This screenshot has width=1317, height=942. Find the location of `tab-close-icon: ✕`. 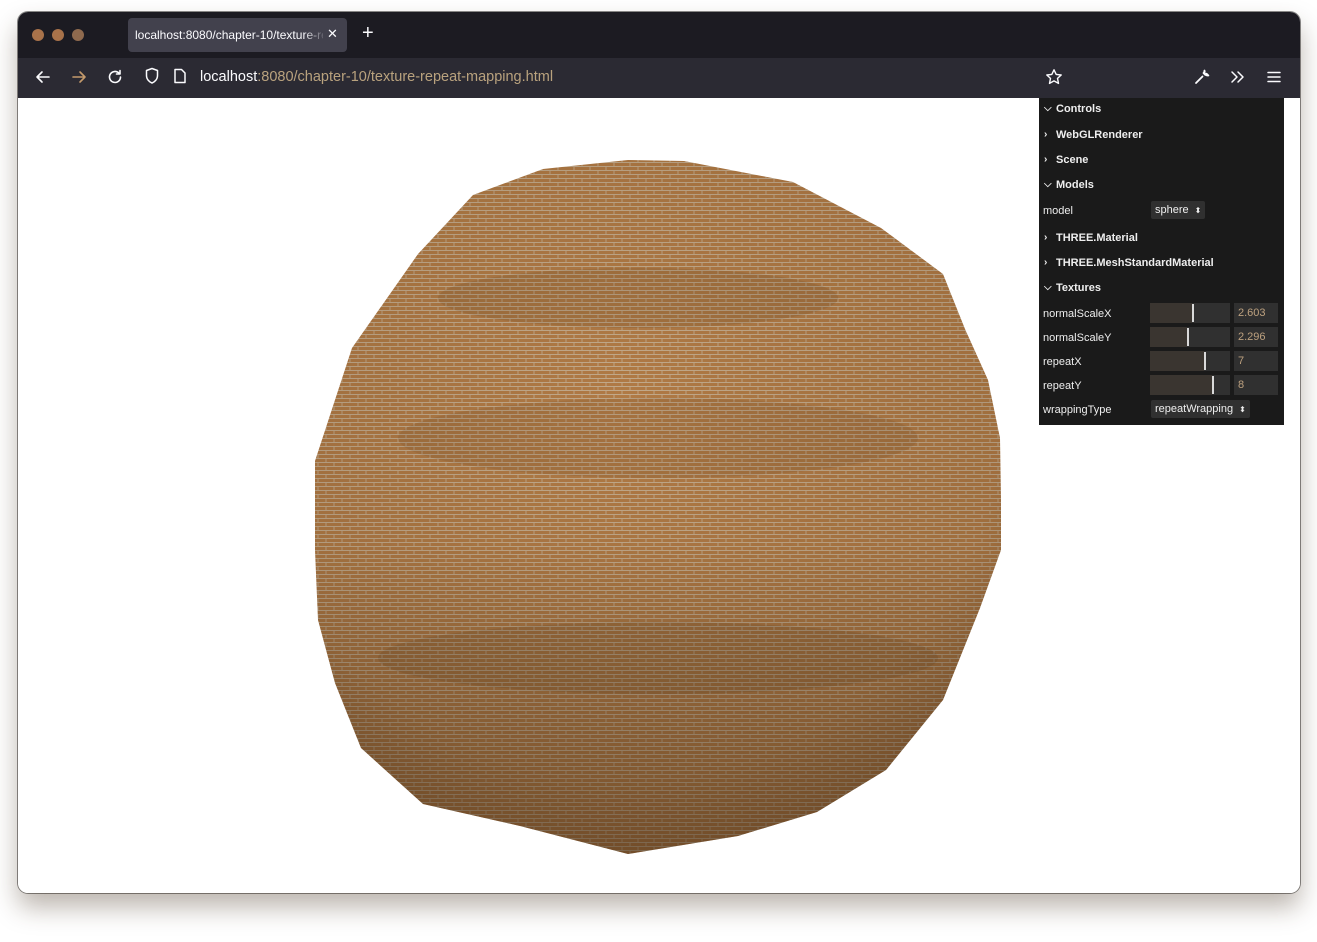

tab-close-icon: ✕ is located at coordinates (332, 34).